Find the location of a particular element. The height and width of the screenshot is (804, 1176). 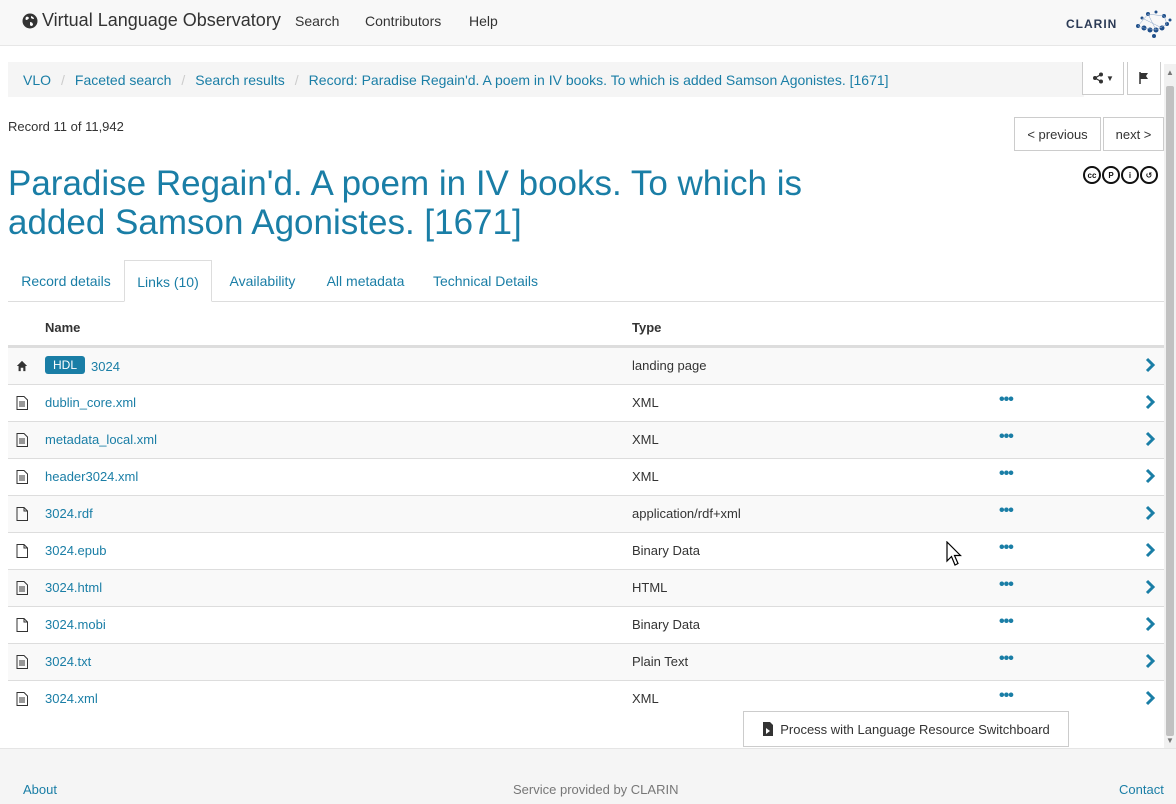

clarin-logo-icon is located at coordinates (1119, 24).